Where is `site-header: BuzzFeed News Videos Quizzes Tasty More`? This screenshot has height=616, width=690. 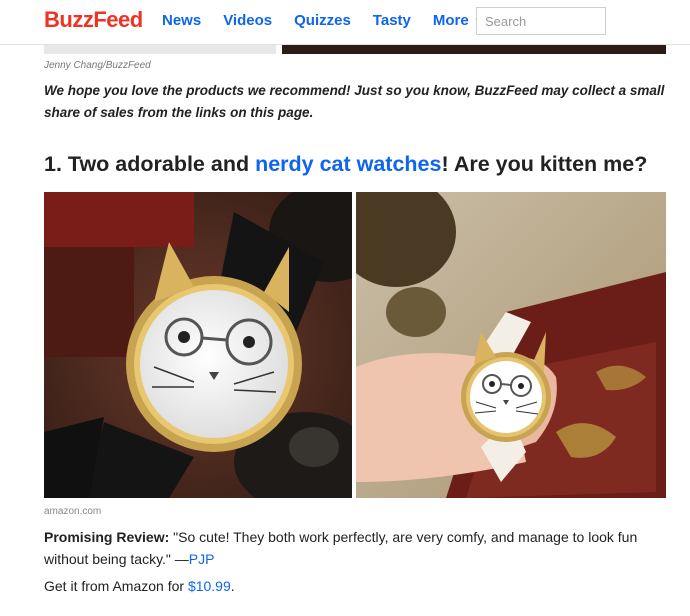
site-header: BuzzFeed News Videos Quizzes Tasty More is located at coordinates (345, 22).